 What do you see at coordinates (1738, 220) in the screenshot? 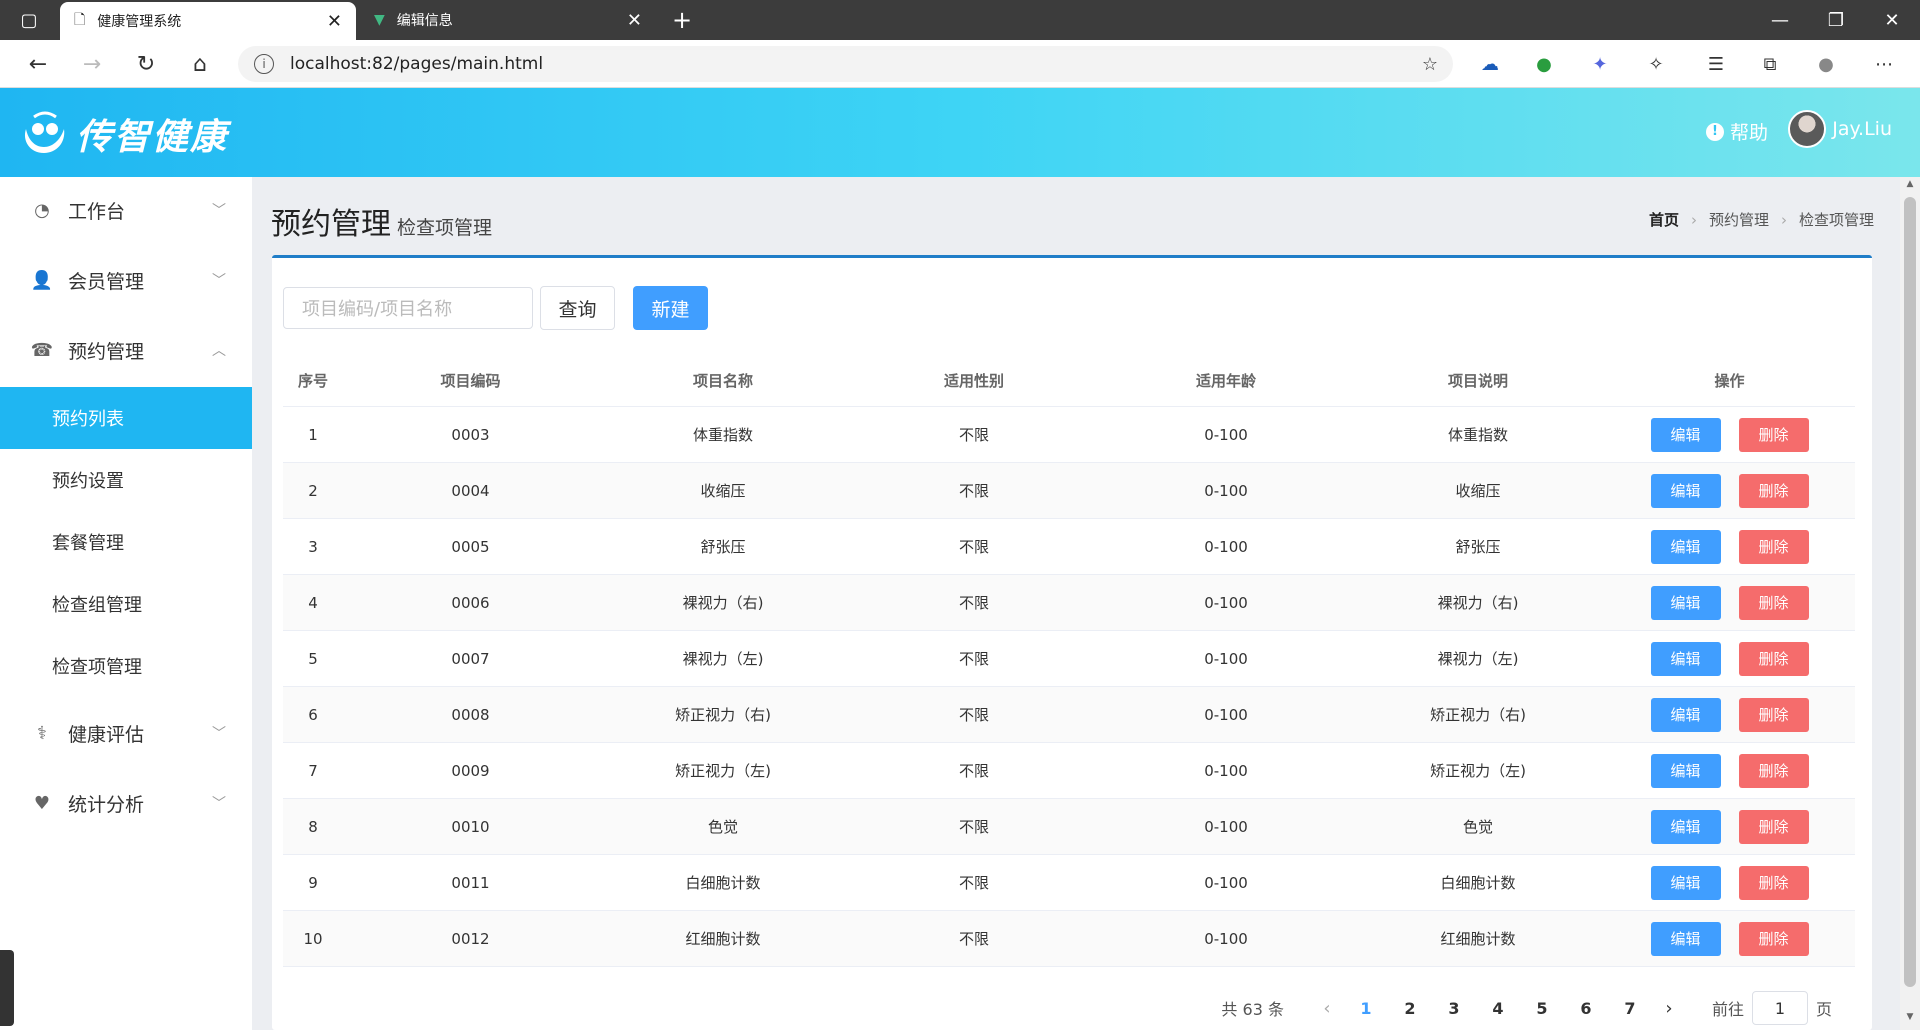
I see `breadcrumb-item: 预约管理` at bounding box center [1738, 220].